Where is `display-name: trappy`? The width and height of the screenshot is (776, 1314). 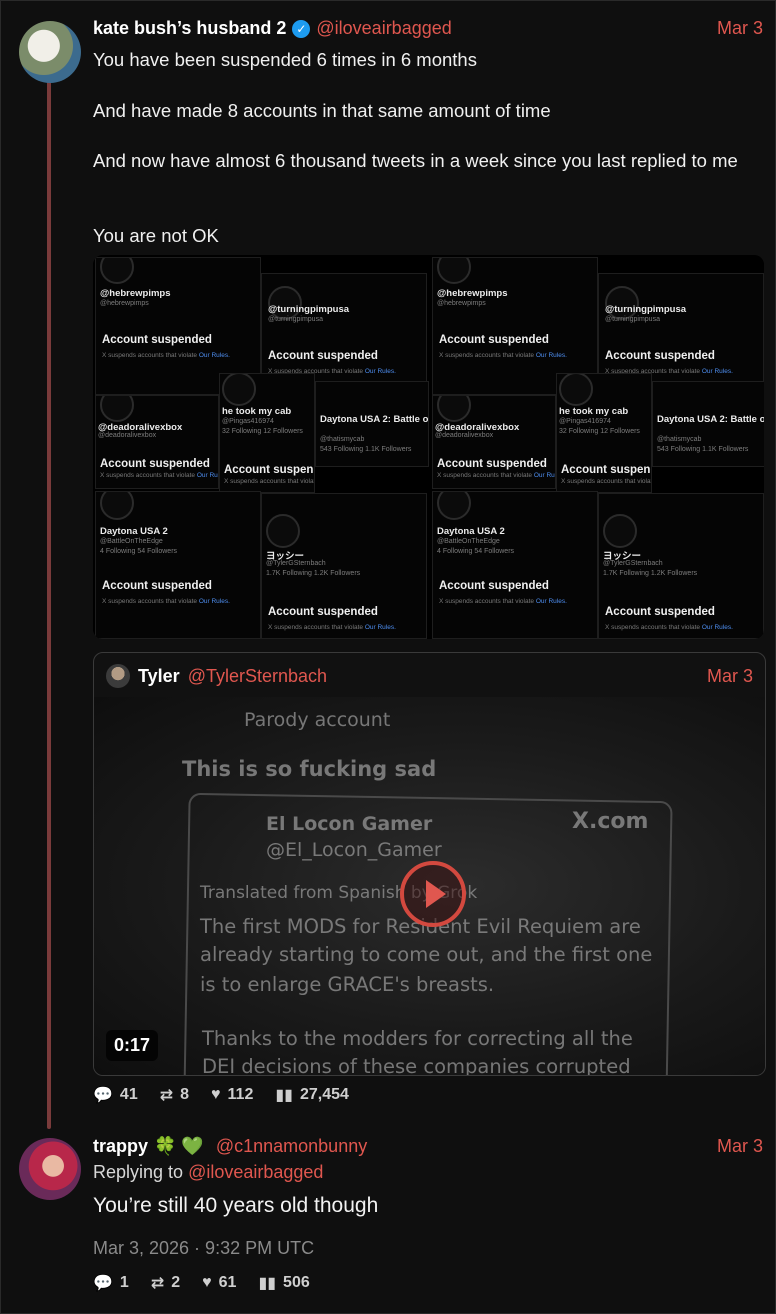
display-name: trappy is located at coordinates (120, 1146).